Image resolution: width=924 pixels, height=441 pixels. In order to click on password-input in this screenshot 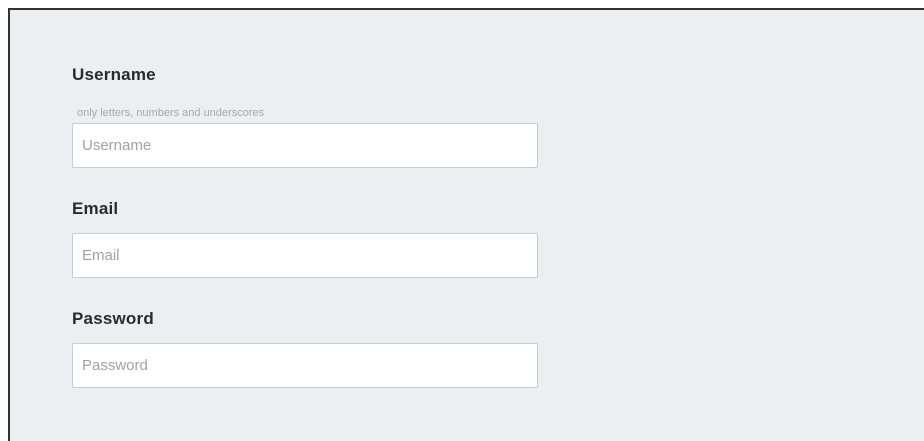, I will do `click(305, 365)`.